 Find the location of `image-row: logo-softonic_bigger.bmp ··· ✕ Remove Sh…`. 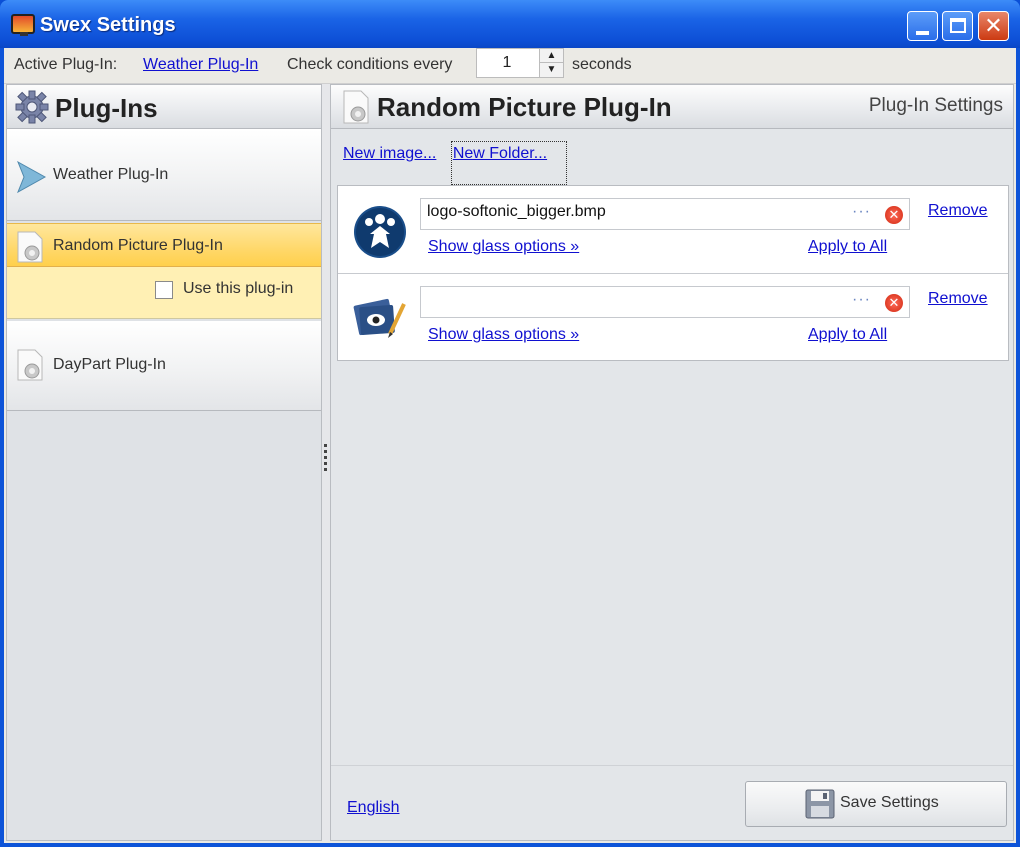

image-row: logo-softonic_bigger.bmp ··· ✕ Remove Sh… is located at coordinates (673, 230).